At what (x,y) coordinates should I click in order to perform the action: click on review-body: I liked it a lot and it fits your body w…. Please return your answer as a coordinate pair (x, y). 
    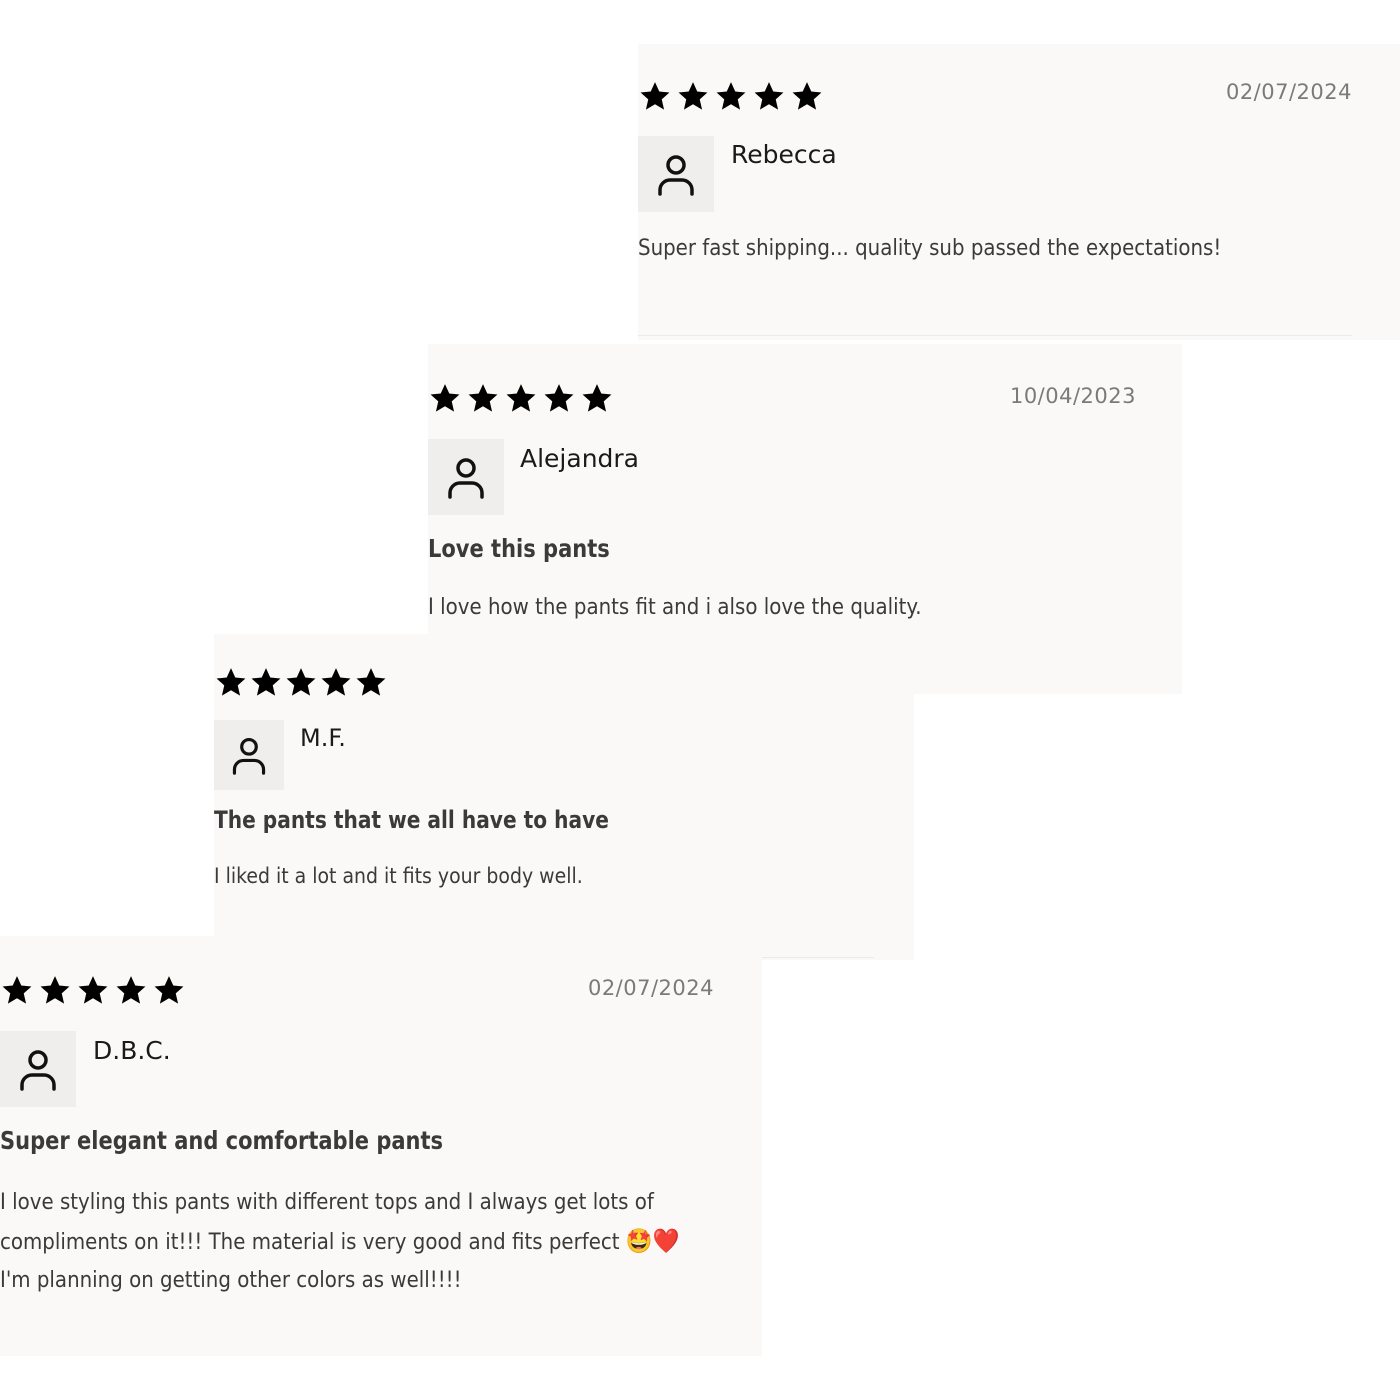
    Looking at the image, I should click on (398, 876).